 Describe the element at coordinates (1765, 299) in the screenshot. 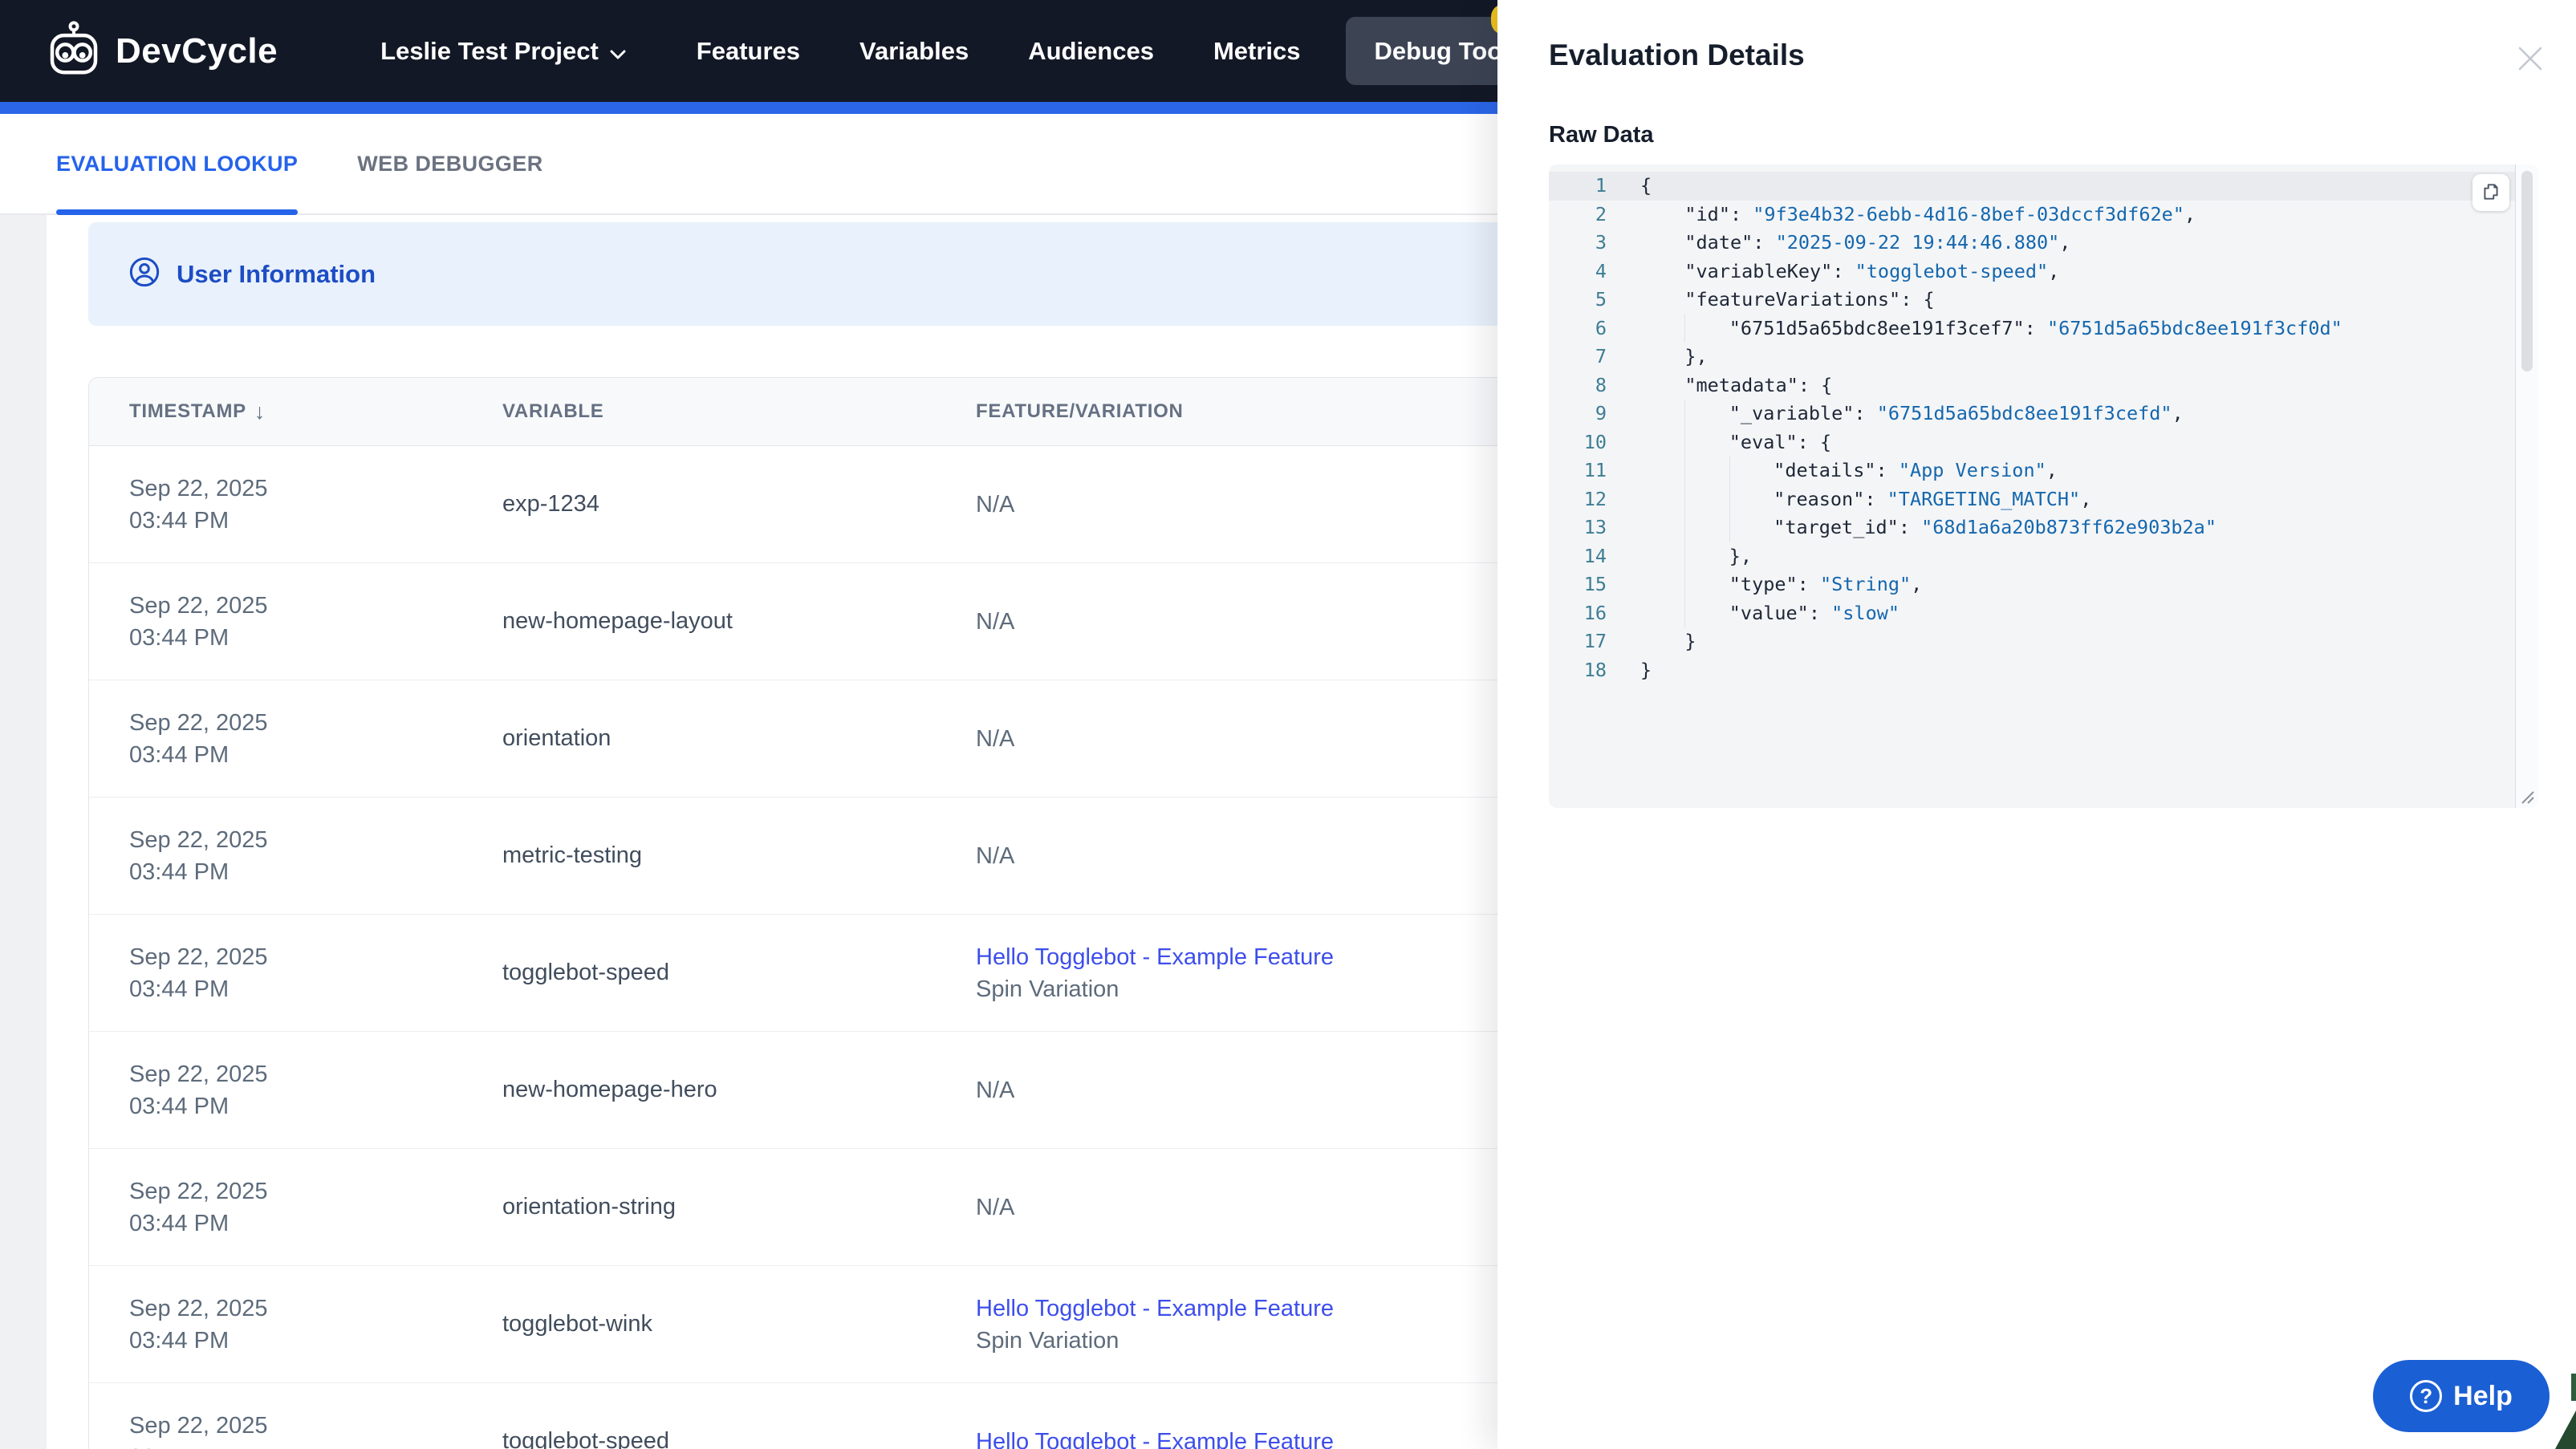

I see `code-line: 5 "featureVariations": {` at that location.